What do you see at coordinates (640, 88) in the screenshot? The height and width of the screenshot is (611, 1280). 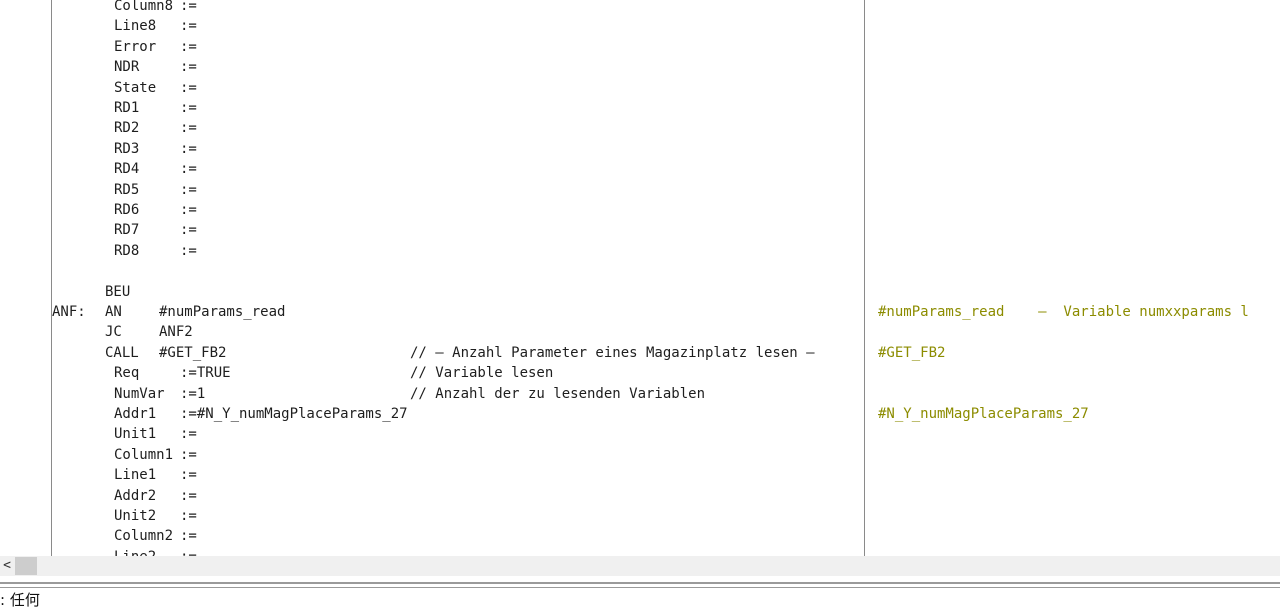 I see `code-line: State :=` at bounding box center [640, 88].